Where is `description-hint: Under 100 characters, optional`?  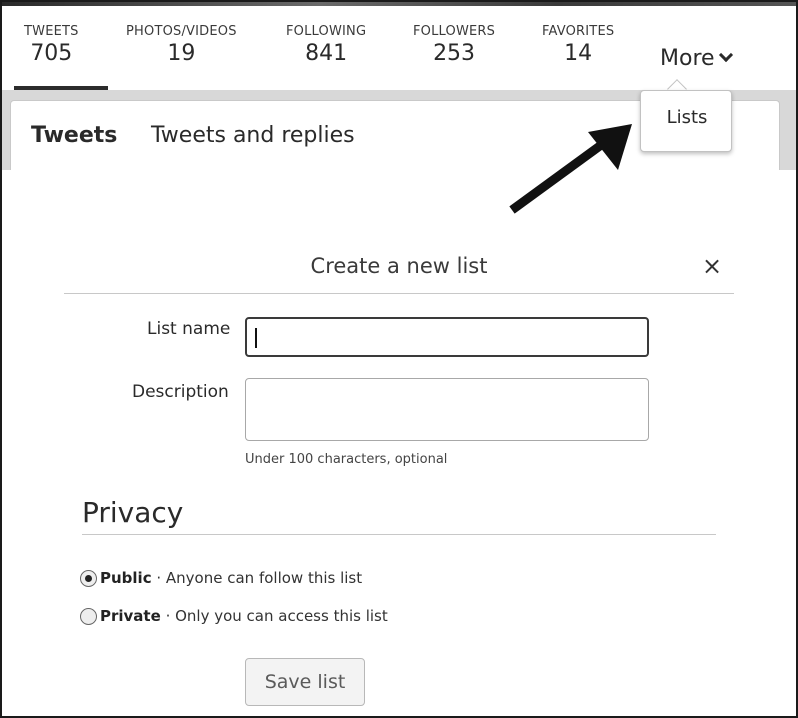
description-hint: Under 100 characters, optional is located at coordinates (346, 459).